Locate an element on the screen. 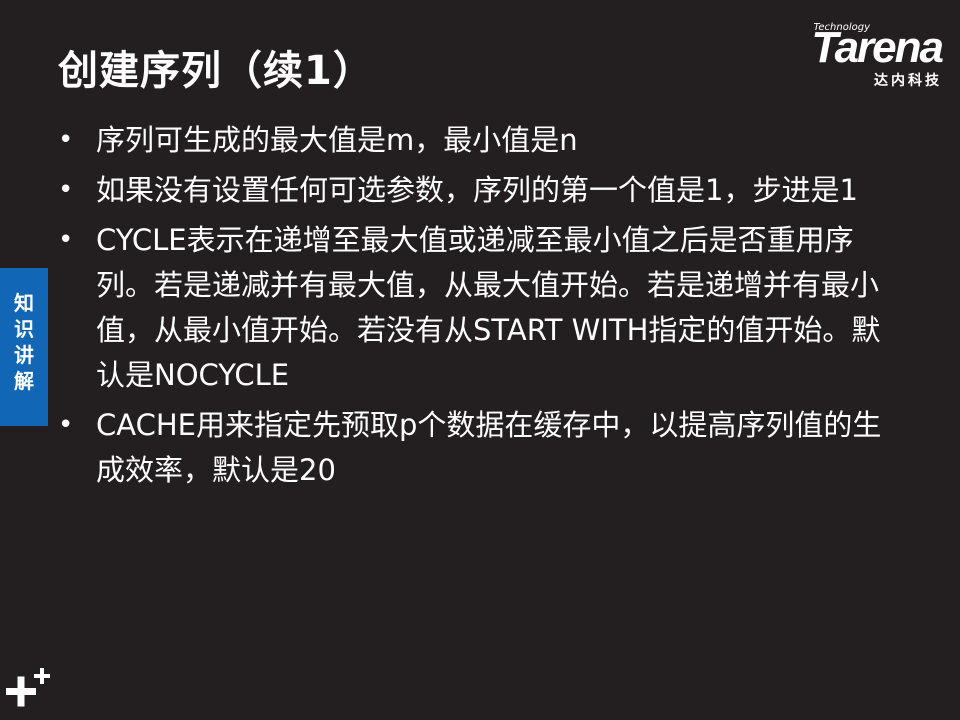 Image resolution: width=960 pixels, height=720 pixels. bullet-text: 序列可生成的最大值是m，最小值是n is located at coordinates (337, 140).